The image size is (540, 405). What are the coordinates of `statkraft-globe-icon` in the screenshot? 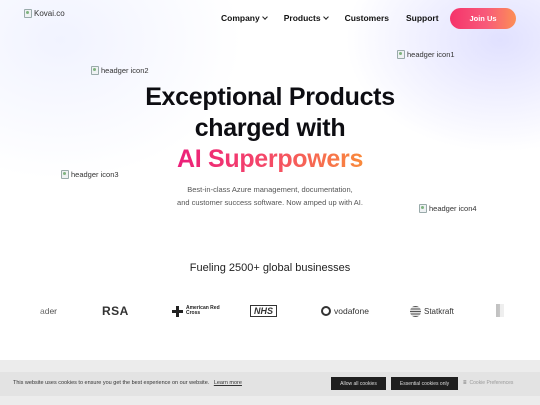 It's located at (415, 311).